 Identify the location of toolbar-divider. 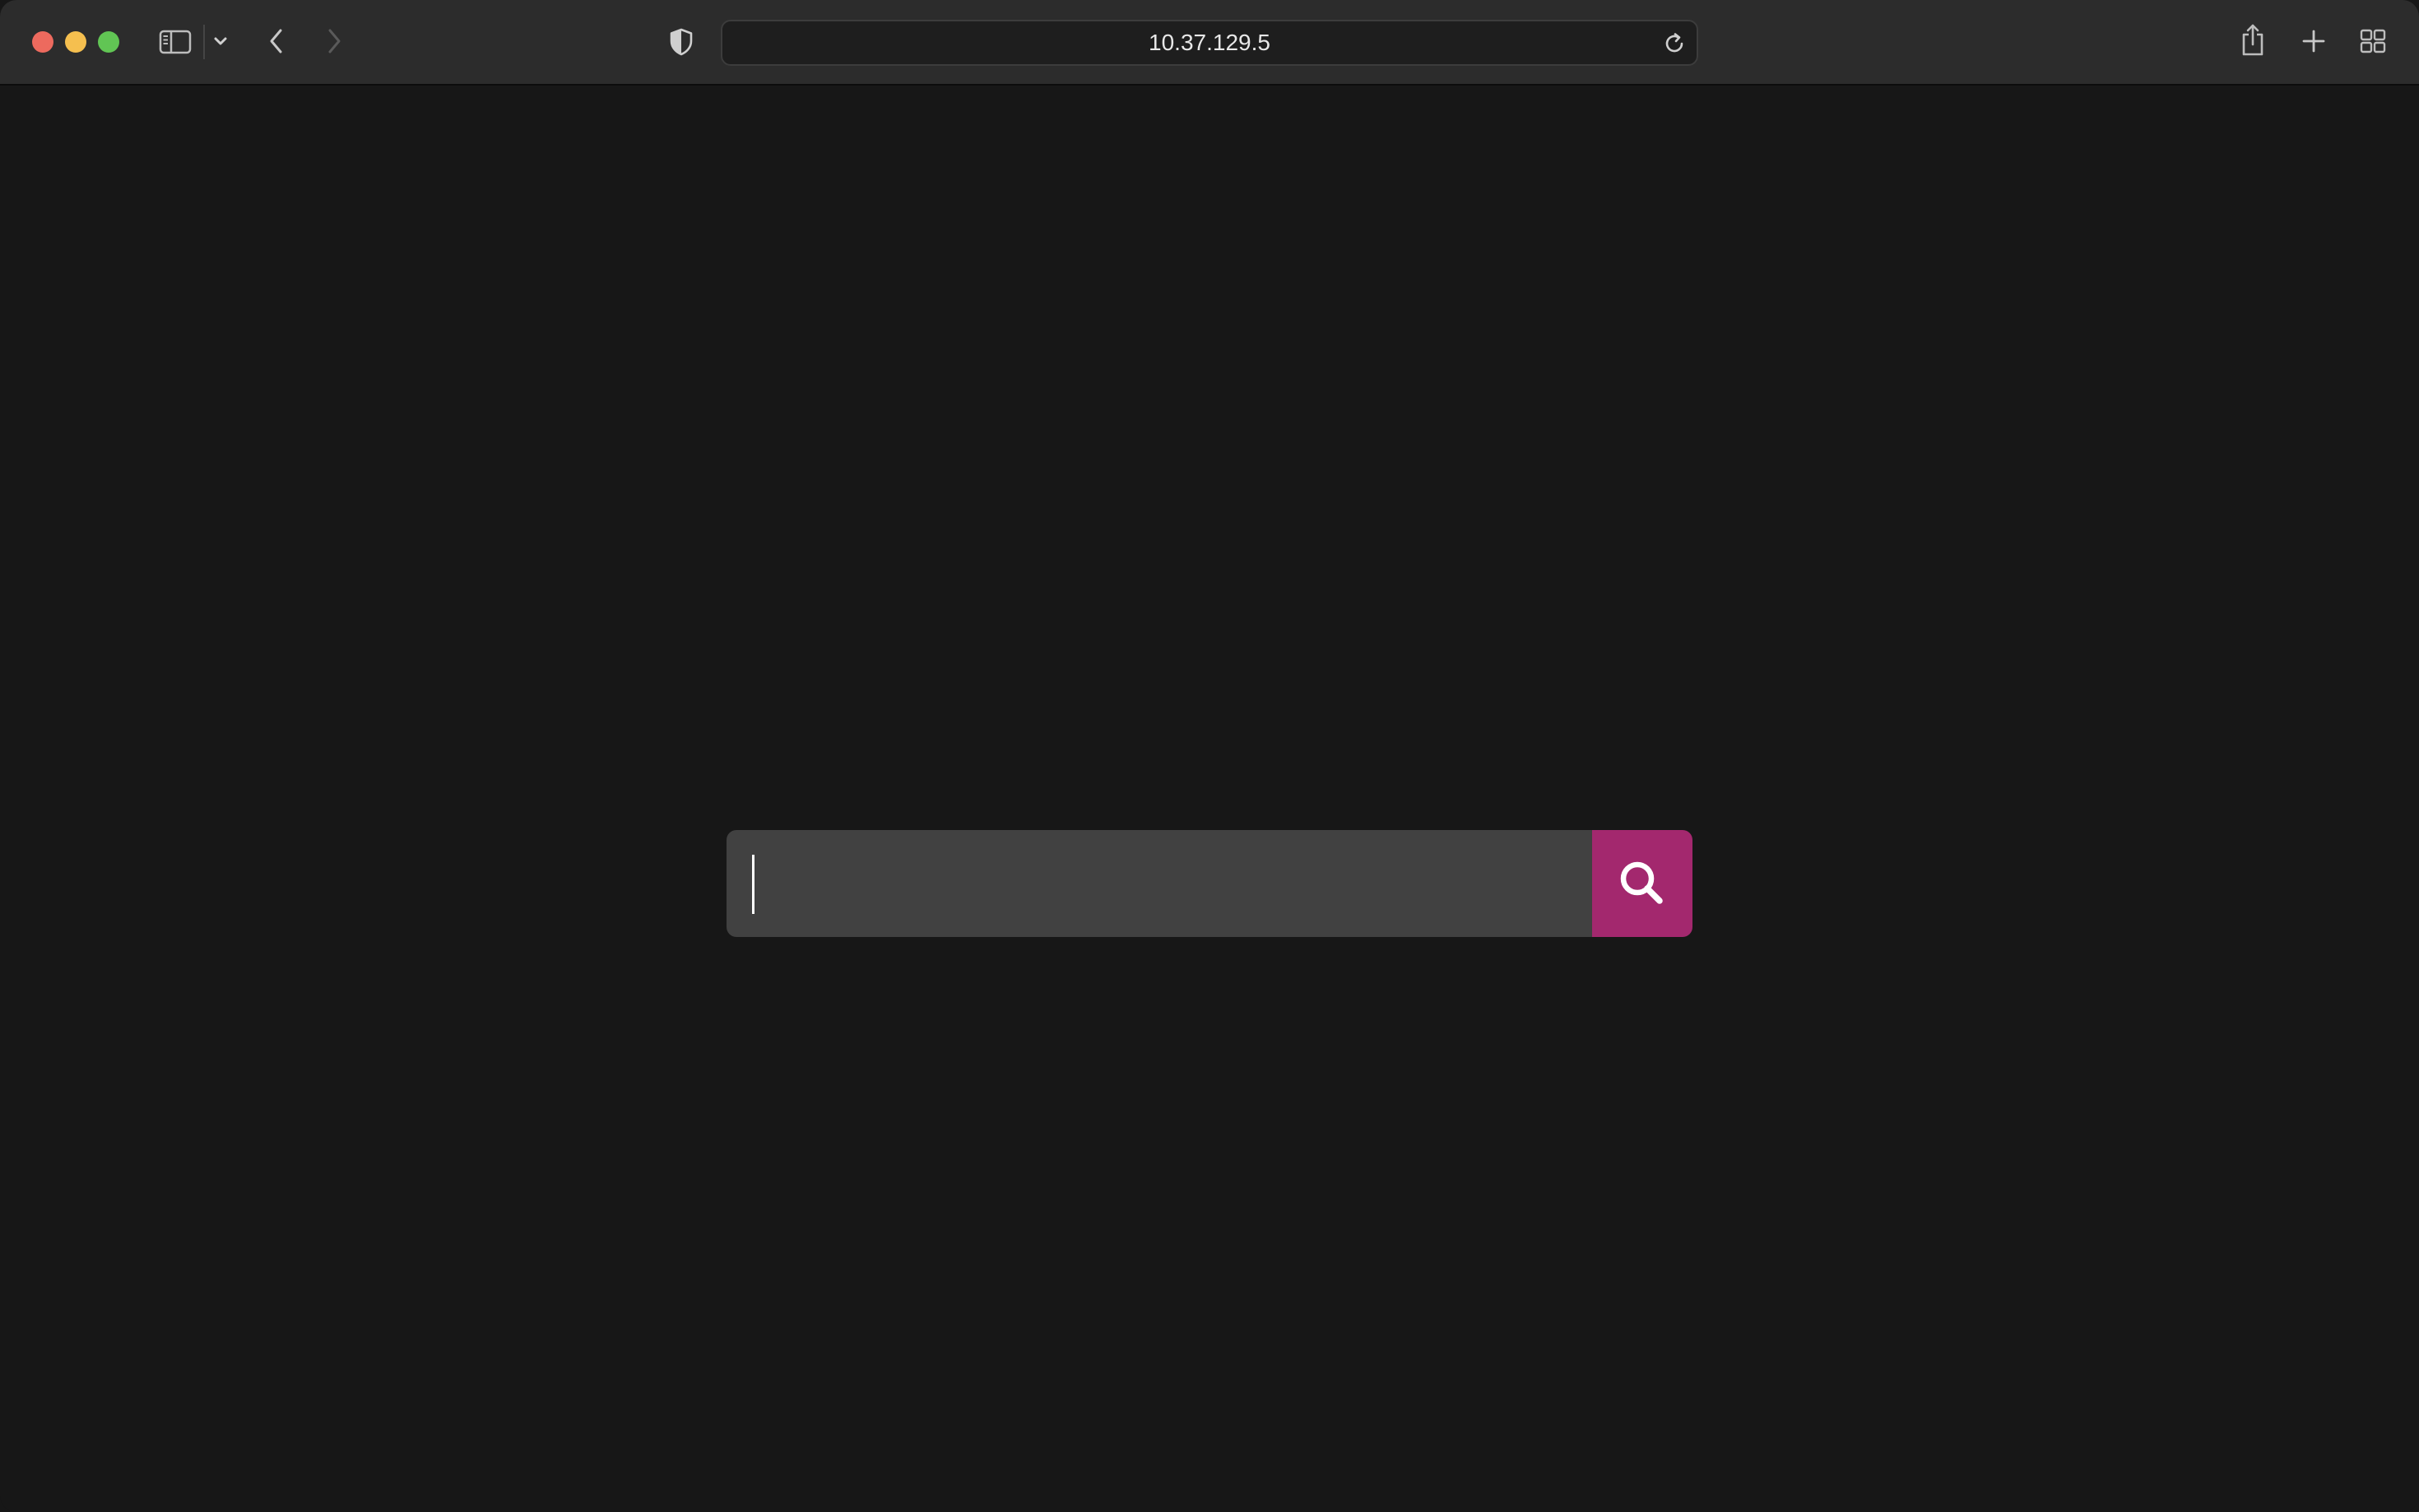
(204, 42).